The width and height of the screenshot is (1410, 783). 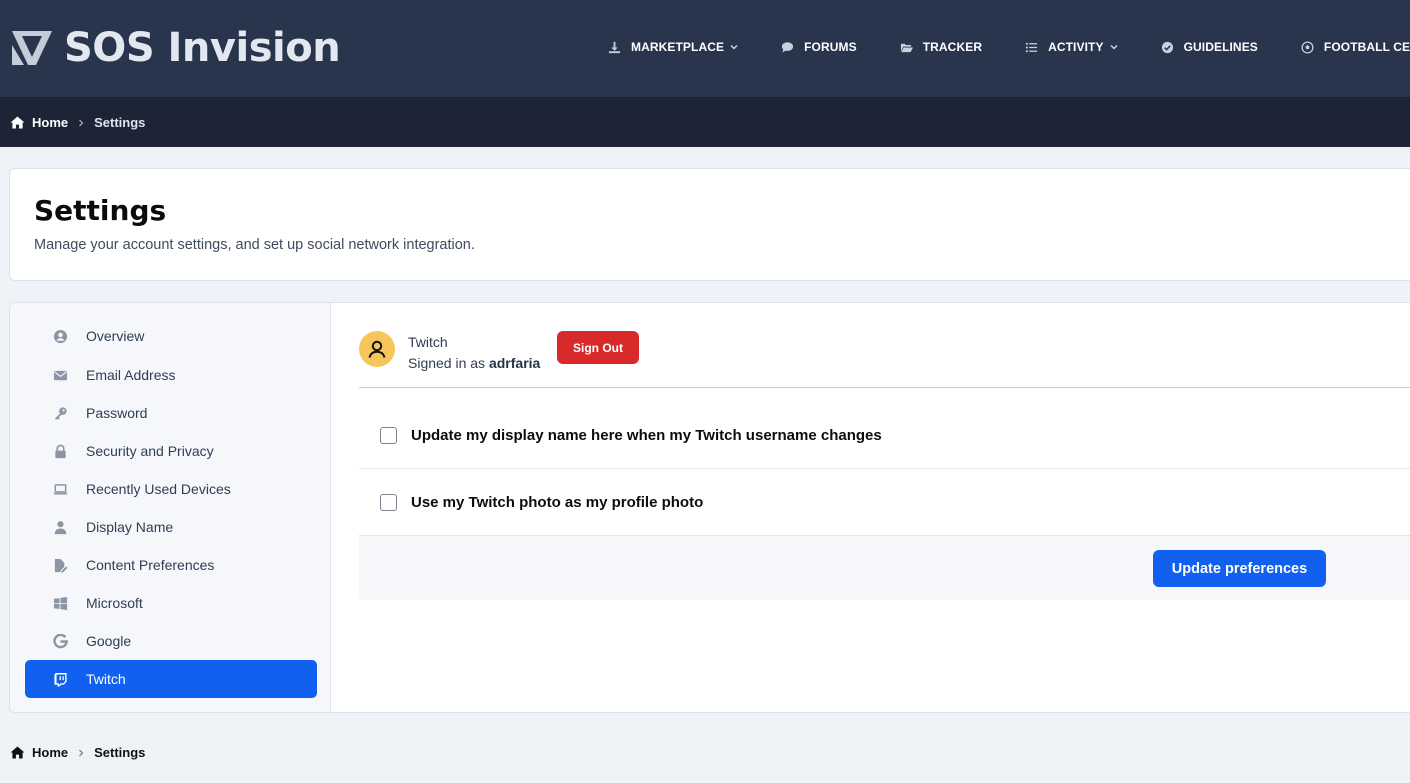 I want to click on option-use-twitch-photo: Use my Twitch photo as my profile photo, so click(x=884, y=502).